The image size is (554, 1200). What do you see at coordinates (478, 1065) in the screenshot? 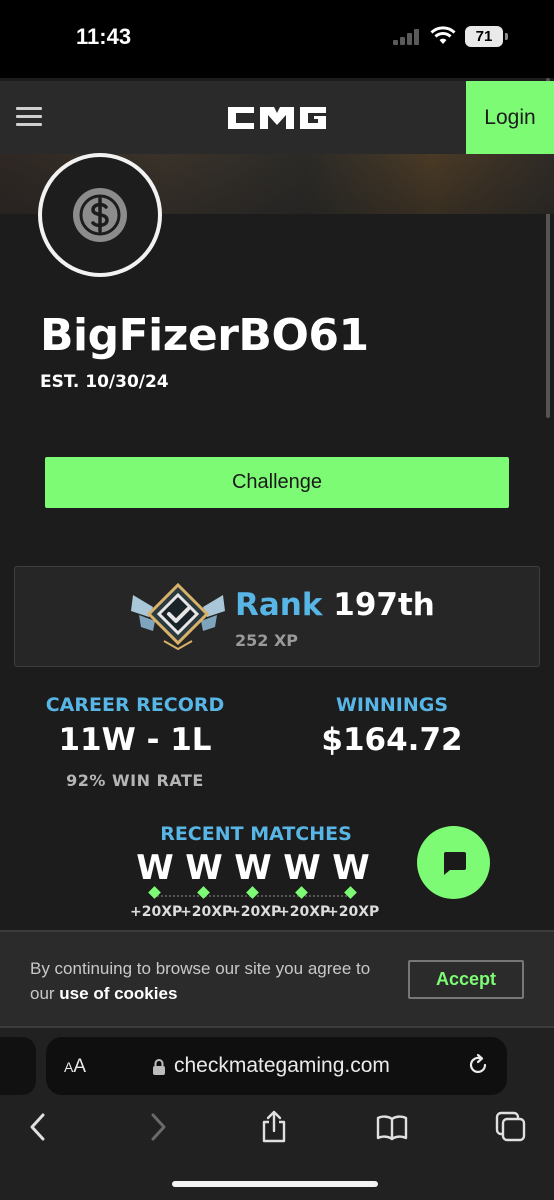
I see `reload-icon` at bounding box center [478, 1065].